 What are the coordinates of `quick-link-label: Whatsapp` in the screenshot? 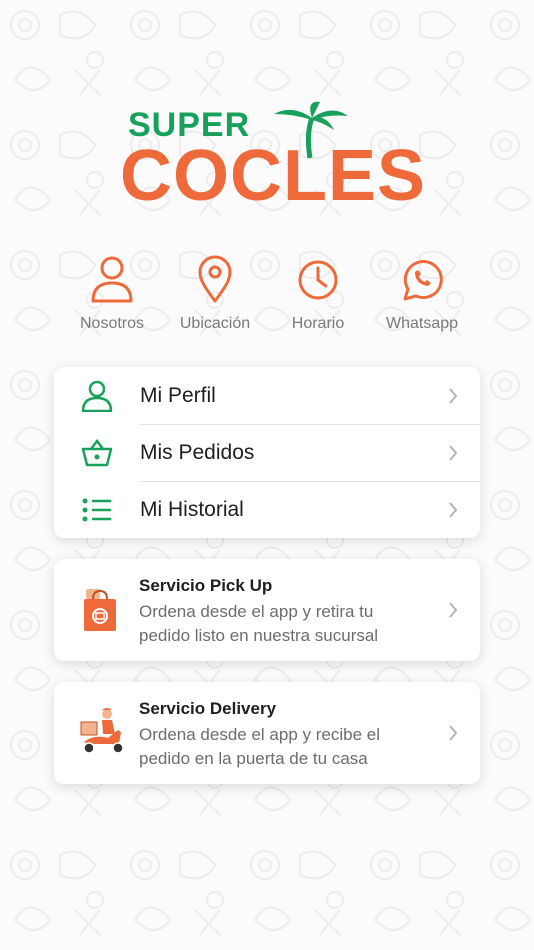 It's located at (422, 323).